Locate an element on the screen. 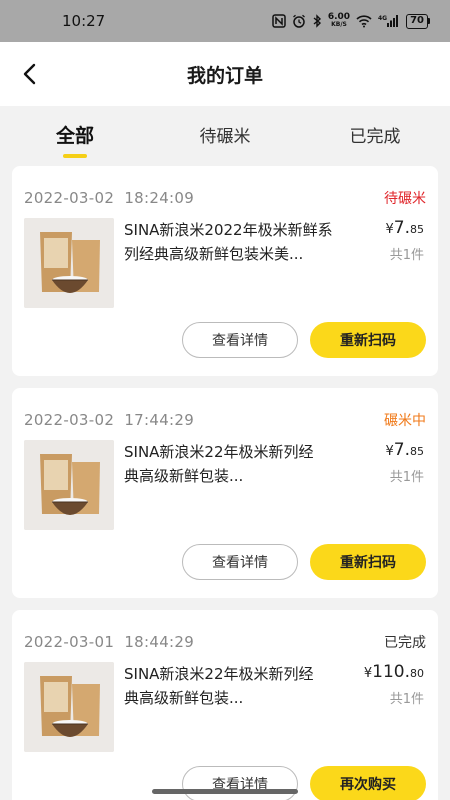 The width and height of the screenshot is (450, 800). product-price: ¥110.80 is located at coordinates (394, 672).